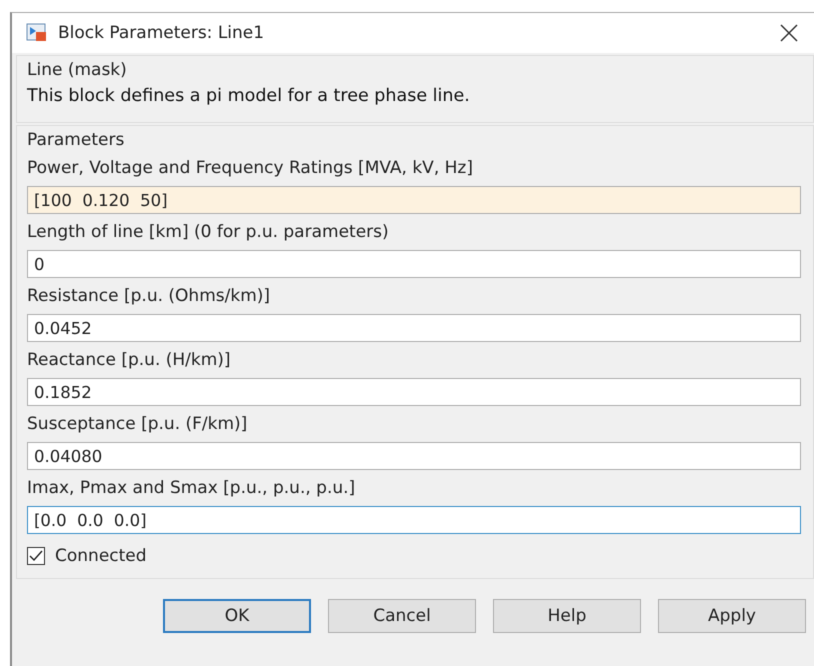  Describe the element at coordinates (37, 33) in the screenshot. I see `block-icon` at that location.